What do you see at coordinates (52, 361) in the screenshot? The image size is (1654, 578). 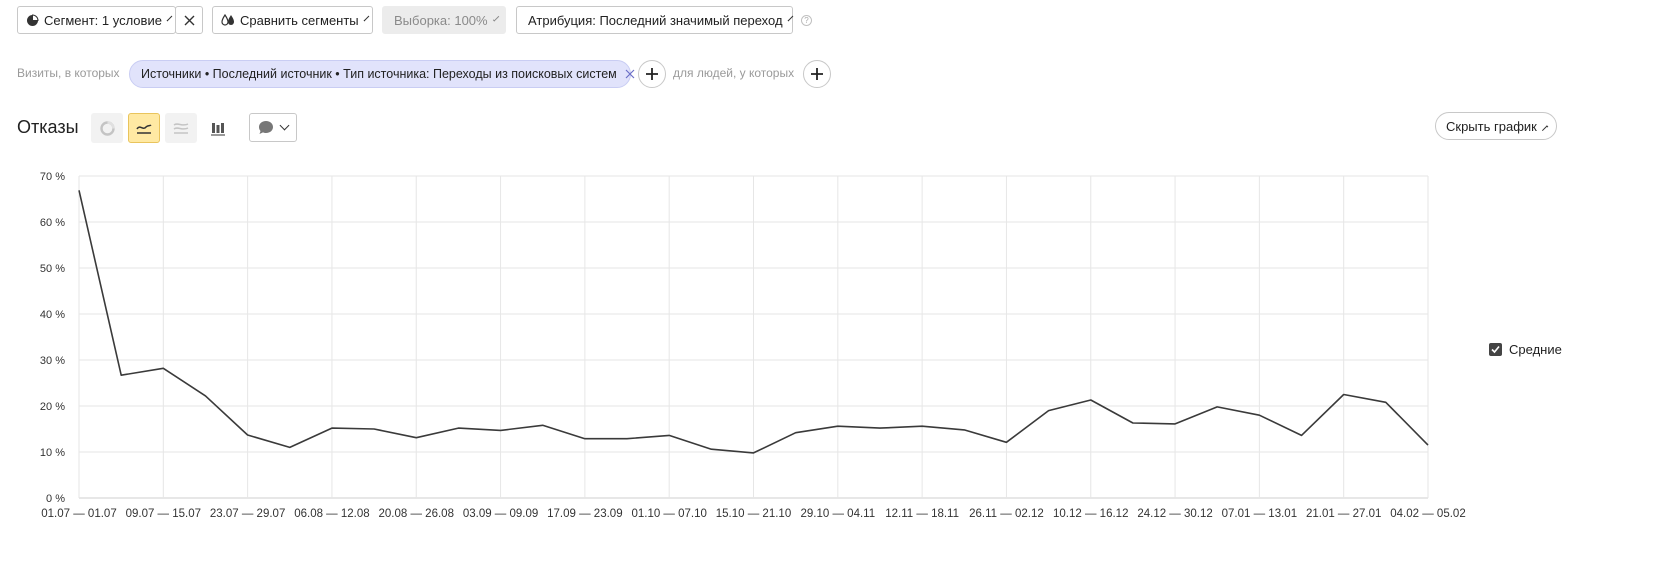 I see `y-tick-label: 30 %` at bounding box center [52, 361].